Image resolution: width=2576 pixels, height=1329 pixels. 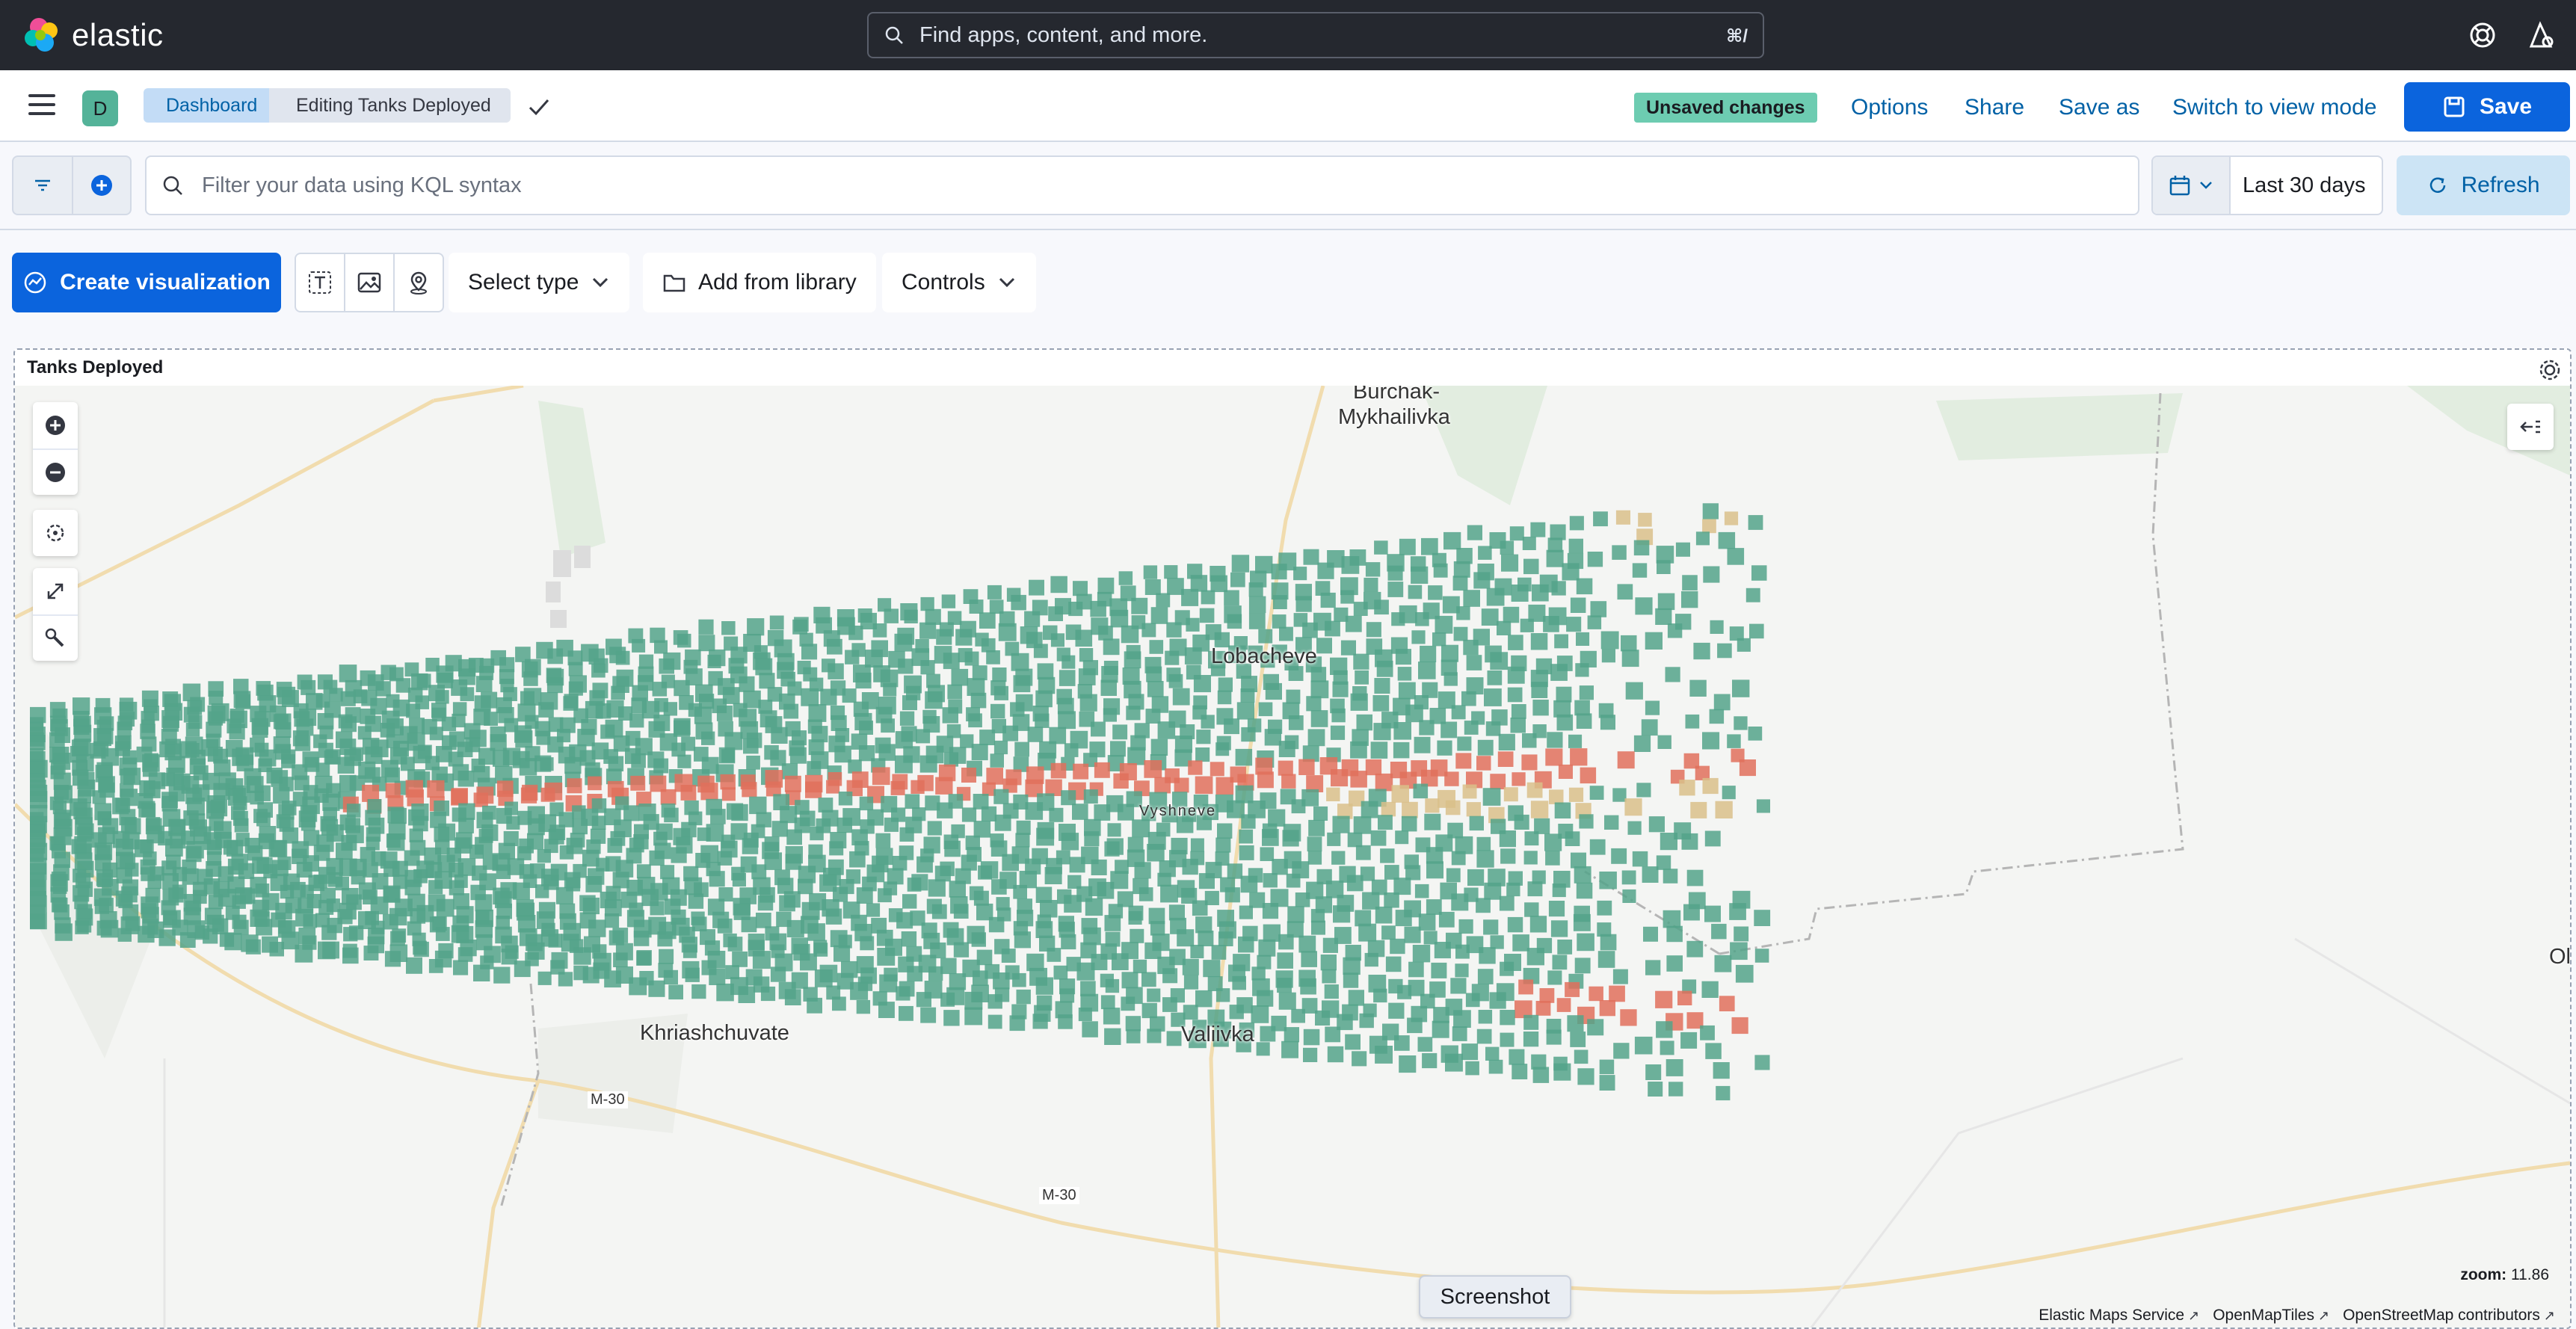 What do you see at coordinates (55, 425) in the screenshot?
I see `zoom-in-button` at bounding box center [55, 425].